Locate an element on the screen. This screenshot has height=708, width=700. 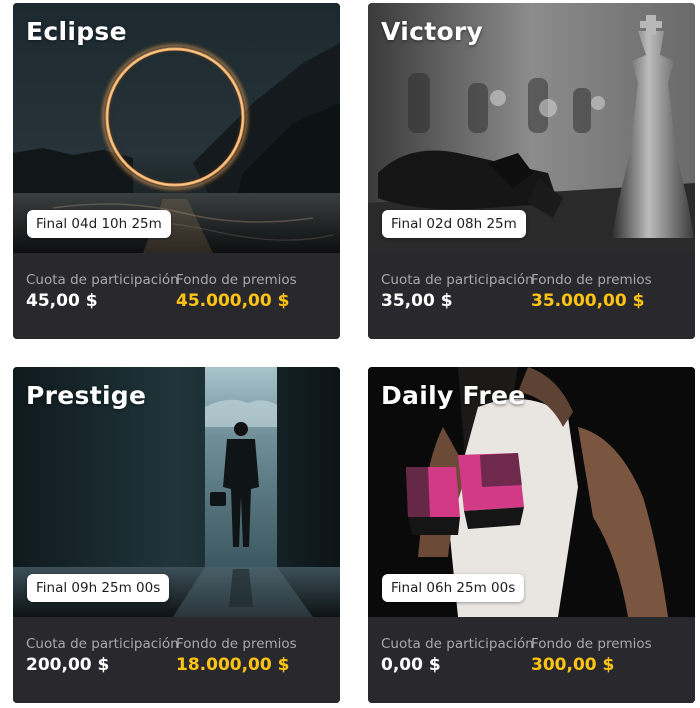
entry-fee-value: 0,00 $ is located at coordinates (411, 665).